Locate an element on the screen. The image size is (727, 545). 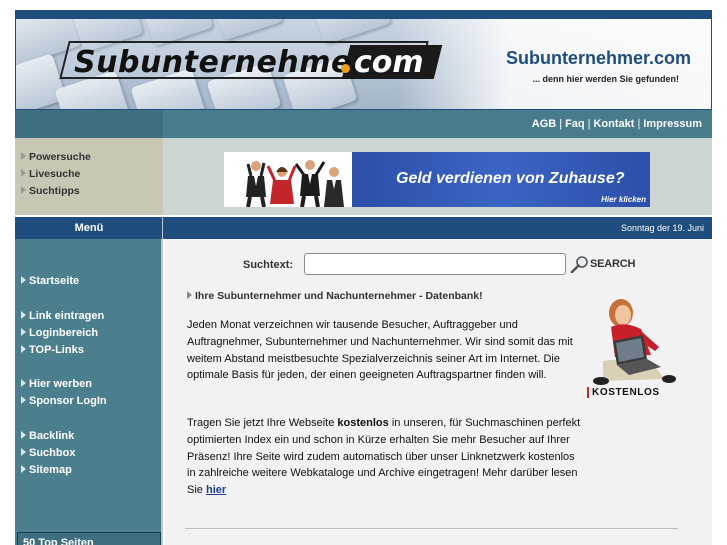
sidebar-item-loginbereich: Loginbereich is located at coordinates (59, 333).